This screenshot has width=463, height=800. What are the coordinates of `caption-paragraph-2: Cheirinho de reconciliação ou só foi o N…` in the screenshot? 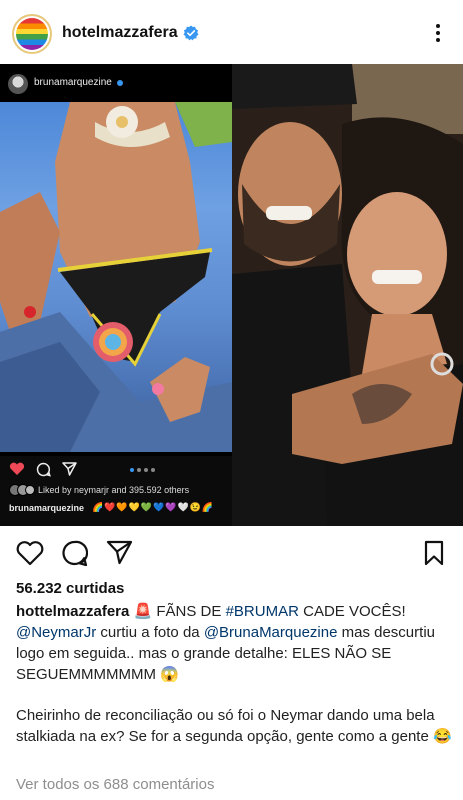 It's located at (234, 726).